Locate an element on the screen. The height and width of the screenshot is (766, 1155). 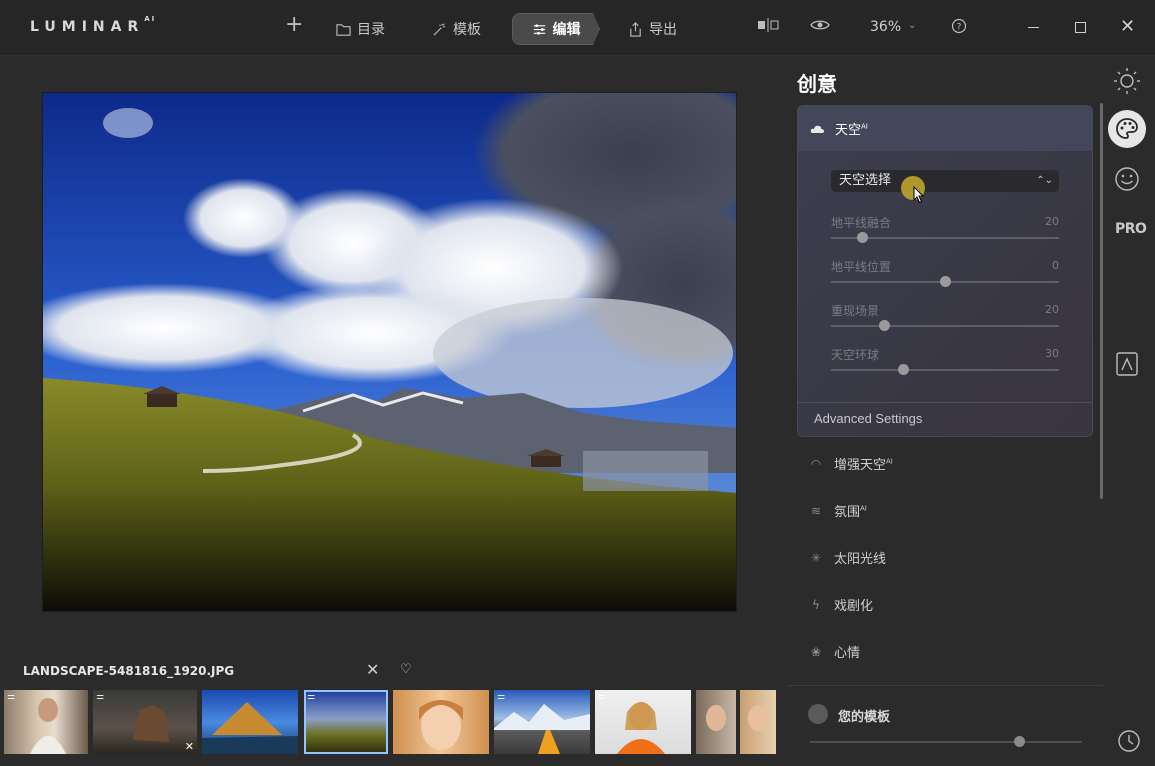
compare-icon is located at coordinates (768, 25).